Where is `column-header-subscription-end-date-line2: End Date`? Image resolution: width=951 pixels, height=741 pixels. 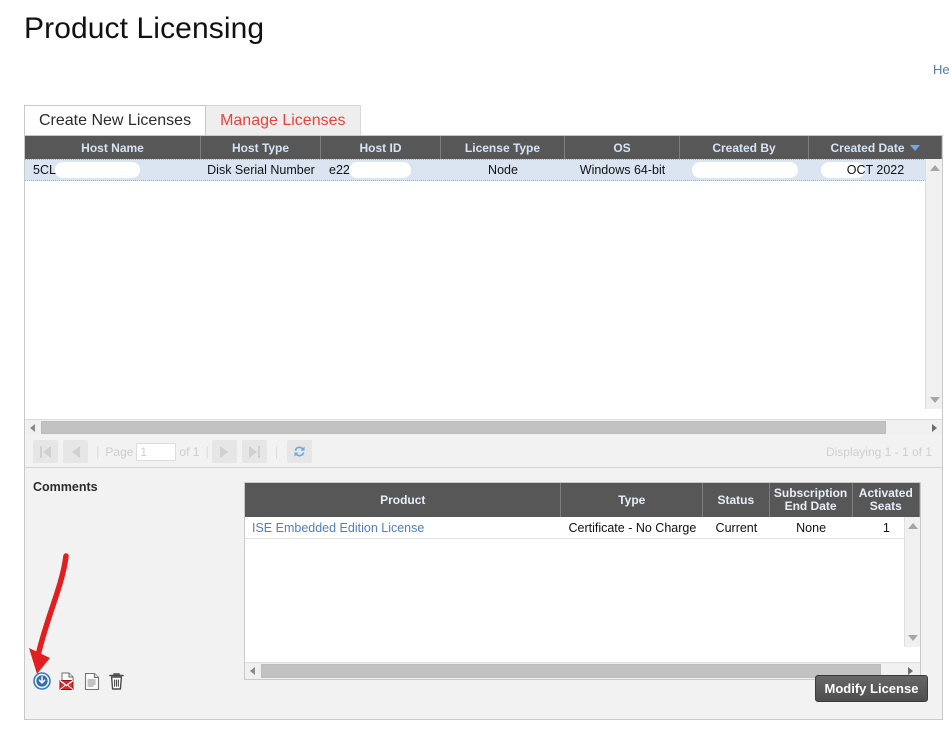 column-header-subscription-end-date-line2: End Date is located at coordinates (810, 506).